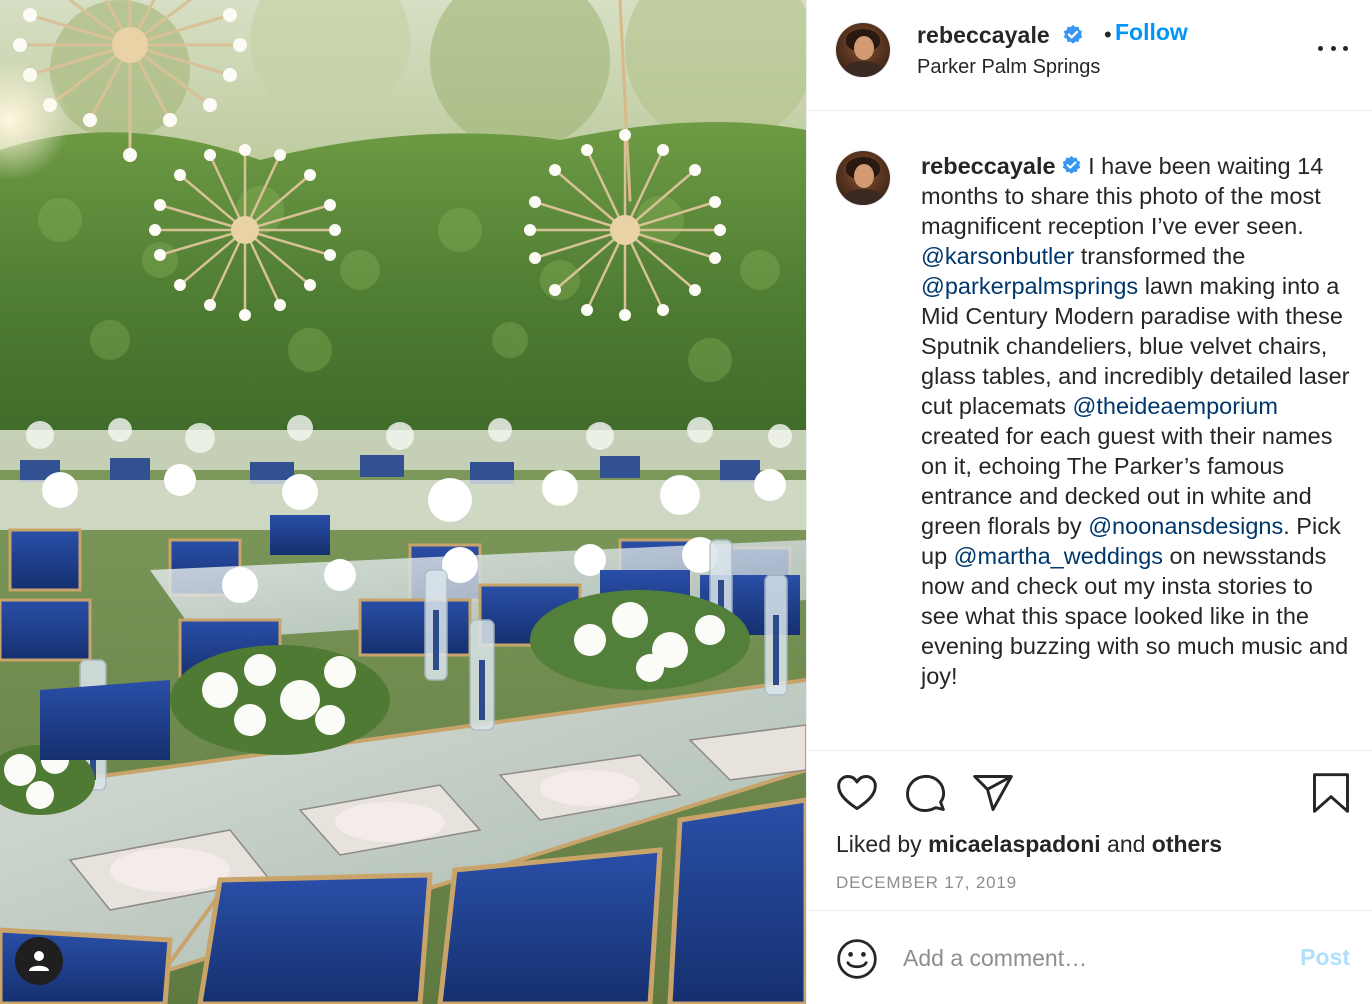 Image resolution: width=1372 pixels, height=1004 pixels. What do you see at coordinates (983, 35) in the screenshot?
I see `author-username: rebeccayale` at bounding box center [983, 35].